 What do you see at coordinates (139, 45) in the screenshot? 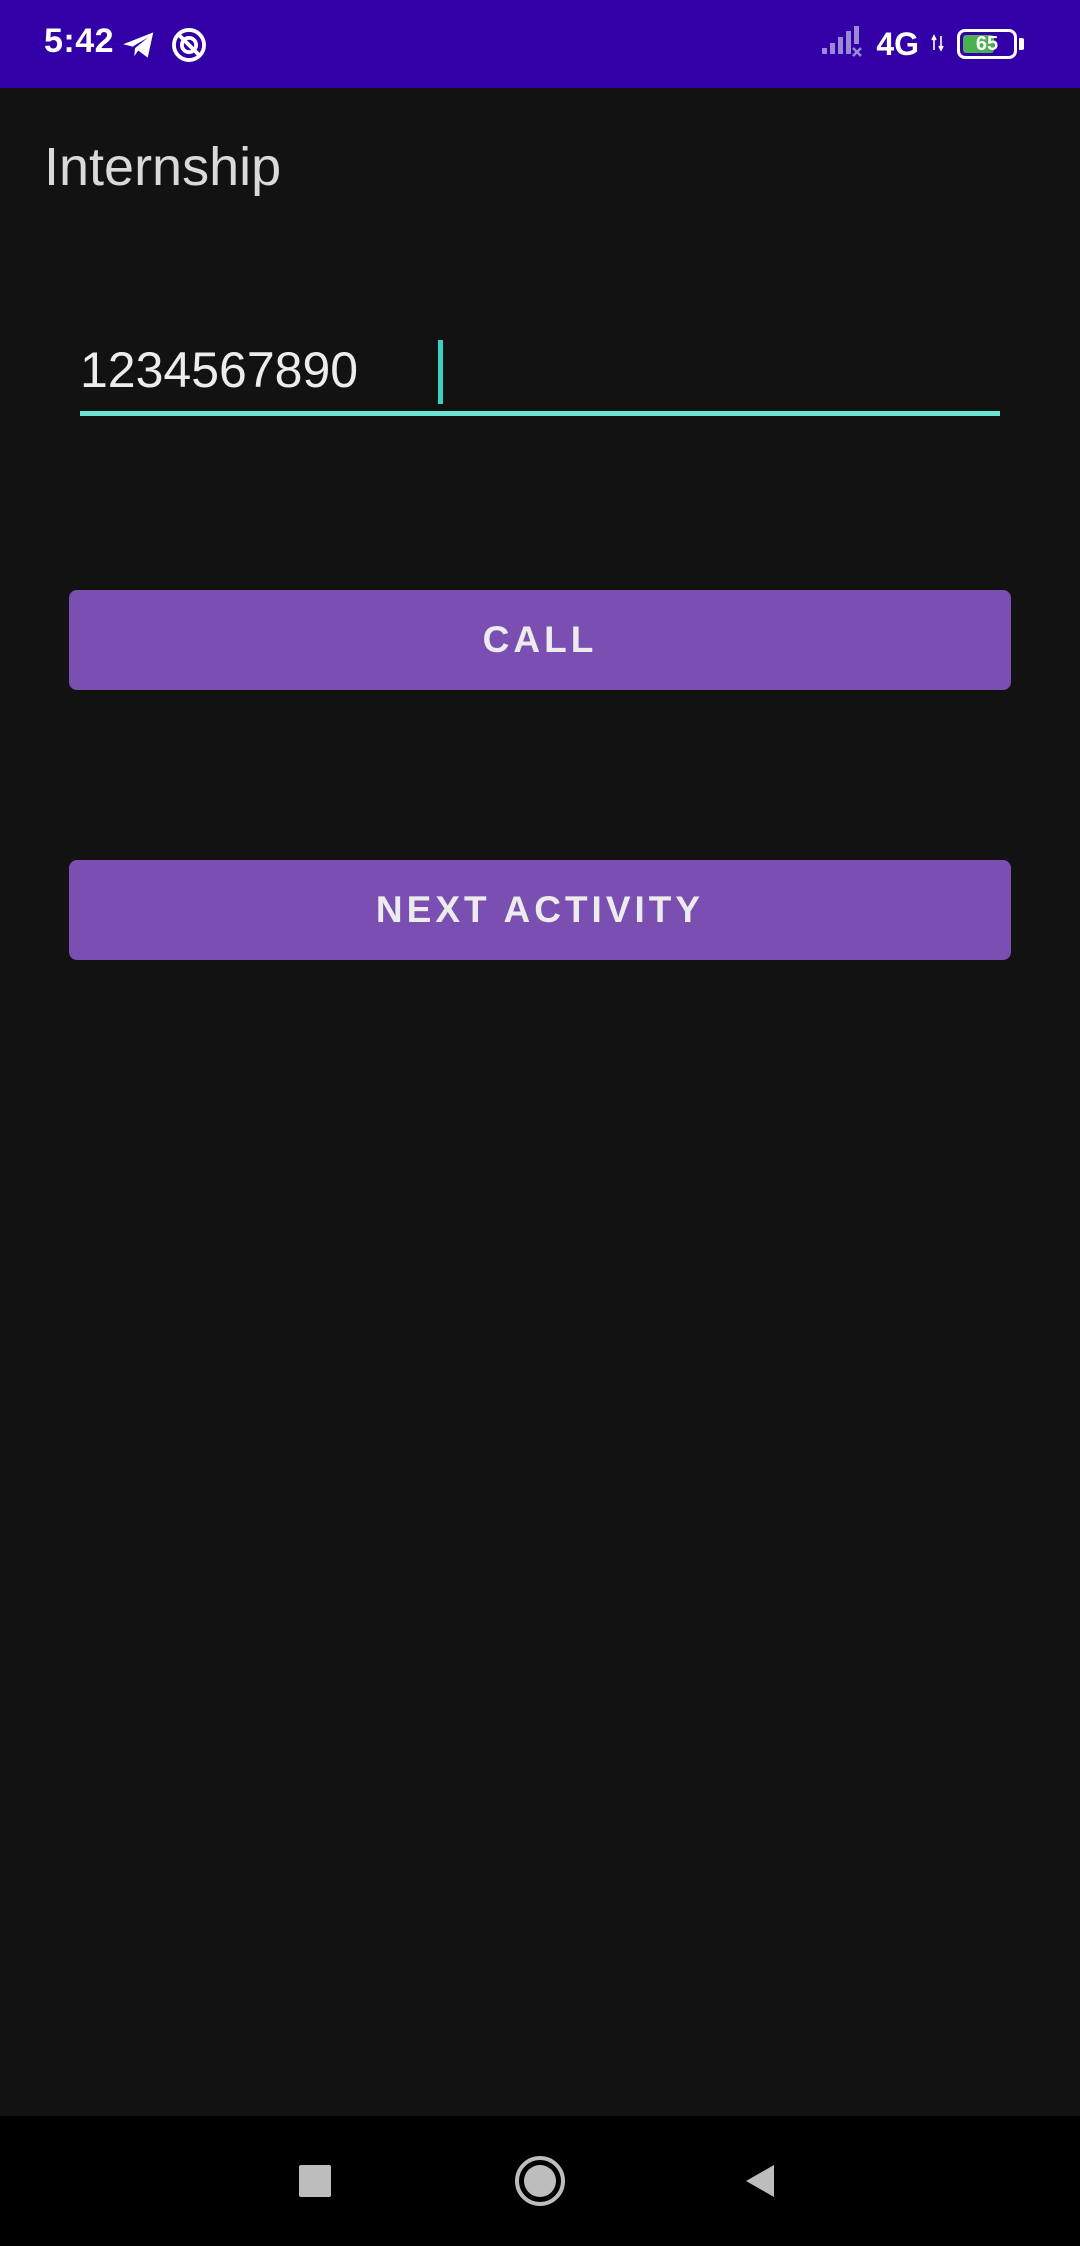
I see `telegram-icon` at bounding box center [139, 45].